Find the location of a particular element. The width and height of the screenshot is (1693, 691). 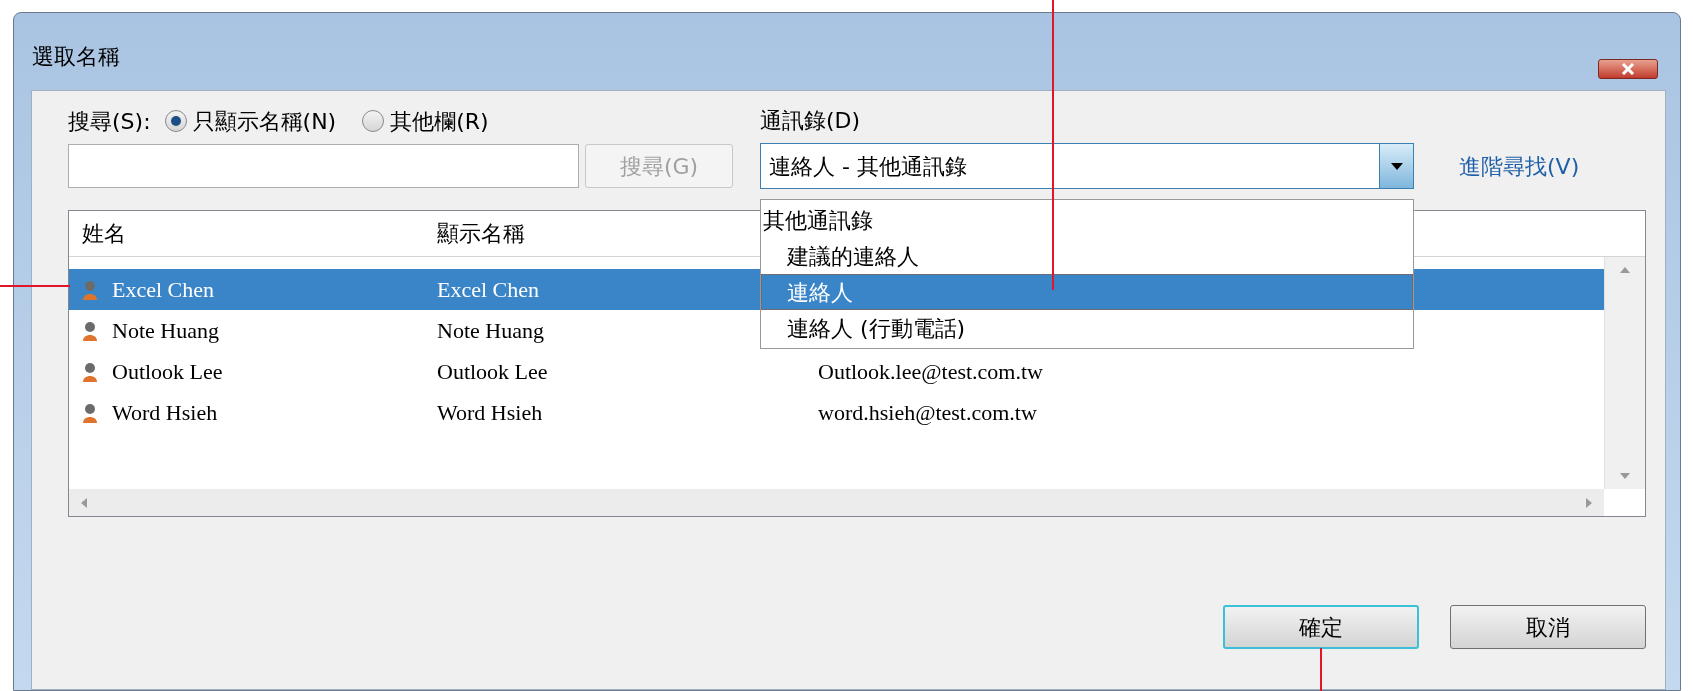

scroll-down-icon is located at coordinates (1625, 476).